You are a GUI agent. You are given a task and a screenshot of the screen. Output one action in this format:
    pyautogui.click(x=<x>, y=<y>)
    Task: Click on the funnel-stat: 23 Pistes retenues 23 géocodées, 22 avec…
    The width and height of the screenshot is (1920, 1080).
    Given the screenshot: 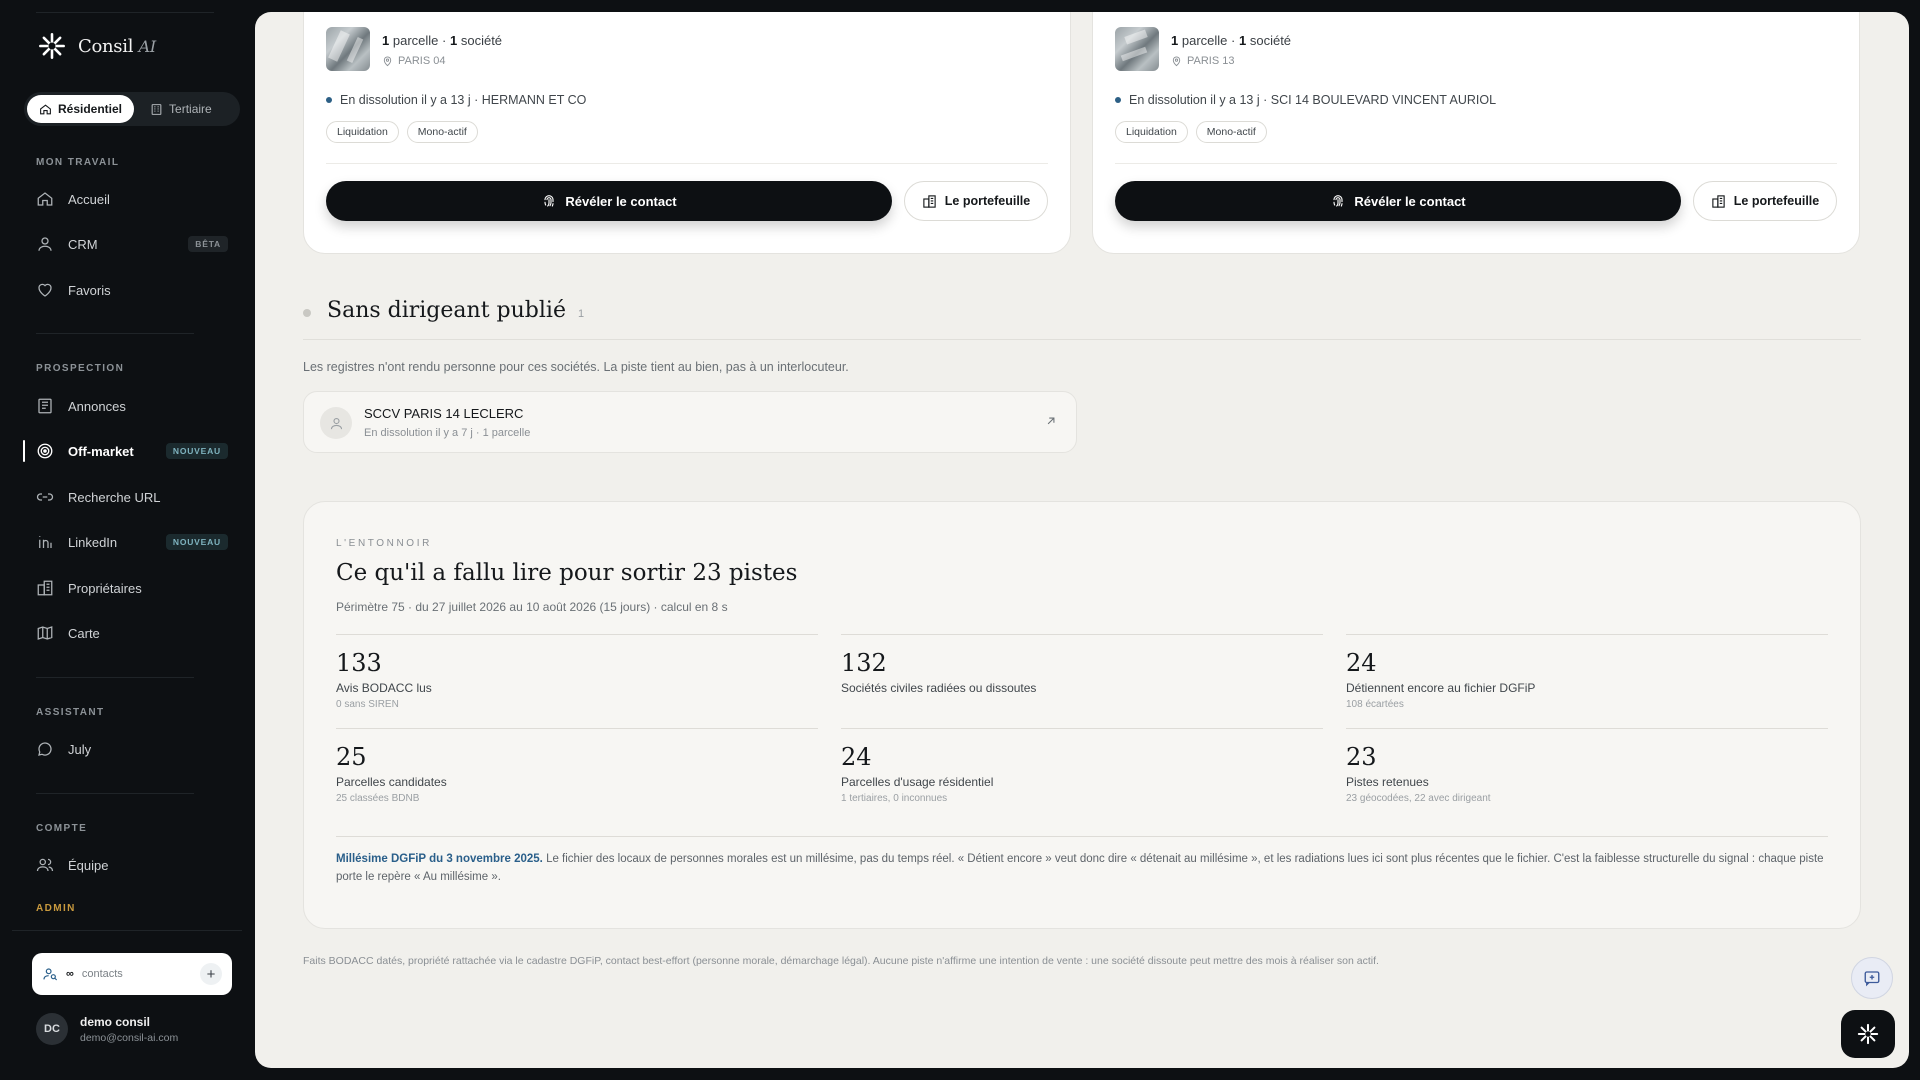 What is the action you would take?
    pyautogui.click(x=1587, y=775)
    